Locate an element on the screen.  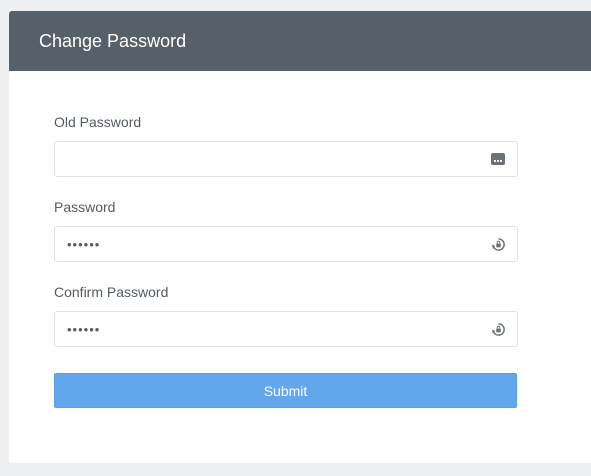
old-password-input is located at coordinates (286, 159).